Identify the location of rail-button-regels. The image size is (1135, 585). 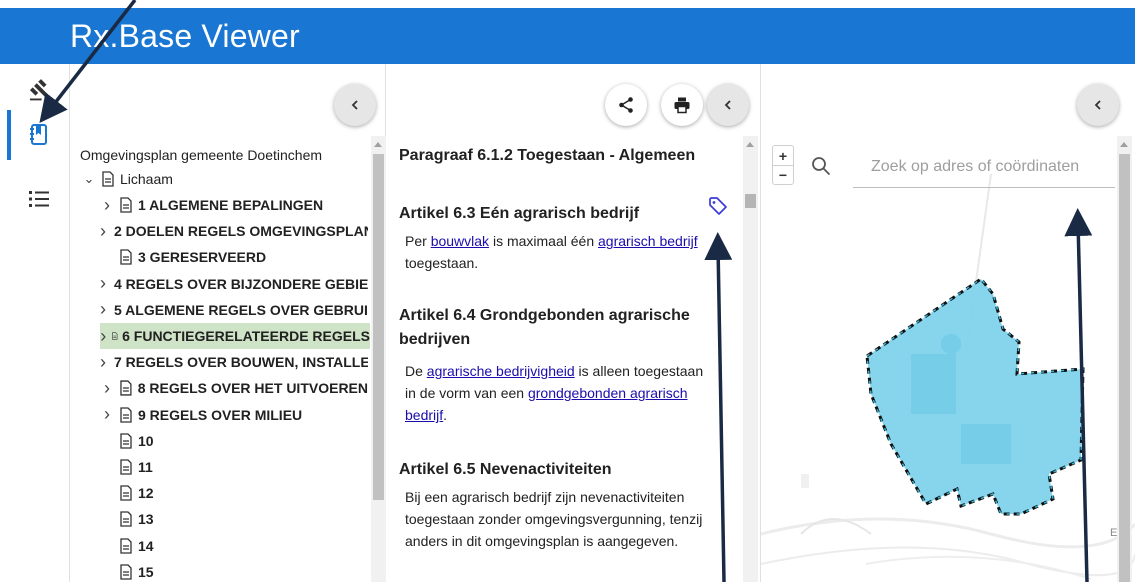
(35, 91).